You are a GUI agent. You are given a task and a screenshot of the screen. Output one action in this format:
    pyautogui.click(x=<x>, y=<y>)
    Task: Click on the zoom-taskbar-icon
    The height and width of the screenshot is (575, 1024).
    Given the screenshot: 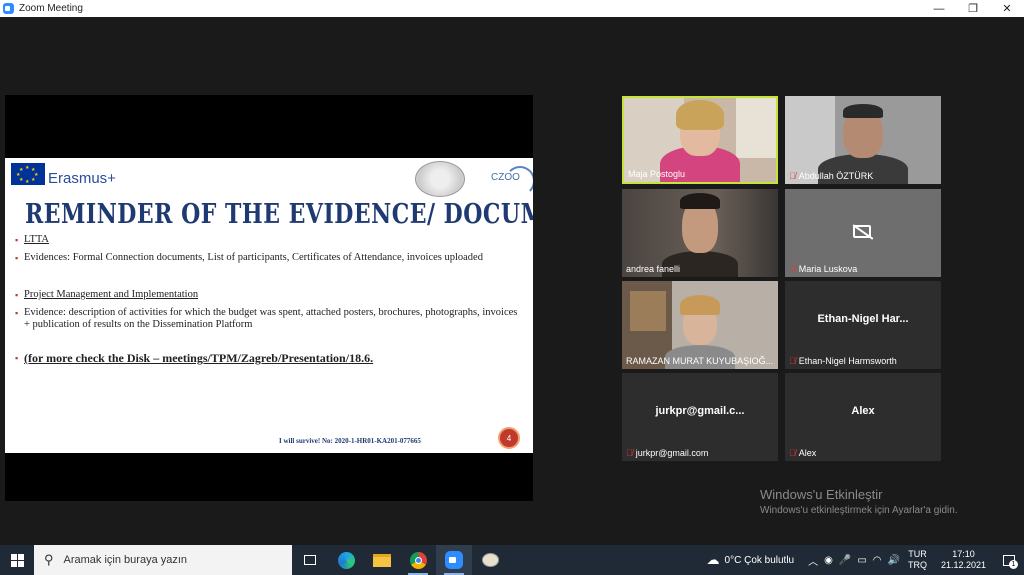 What is the action you would take?
    pyautogui.click(x=454, y=560)
    